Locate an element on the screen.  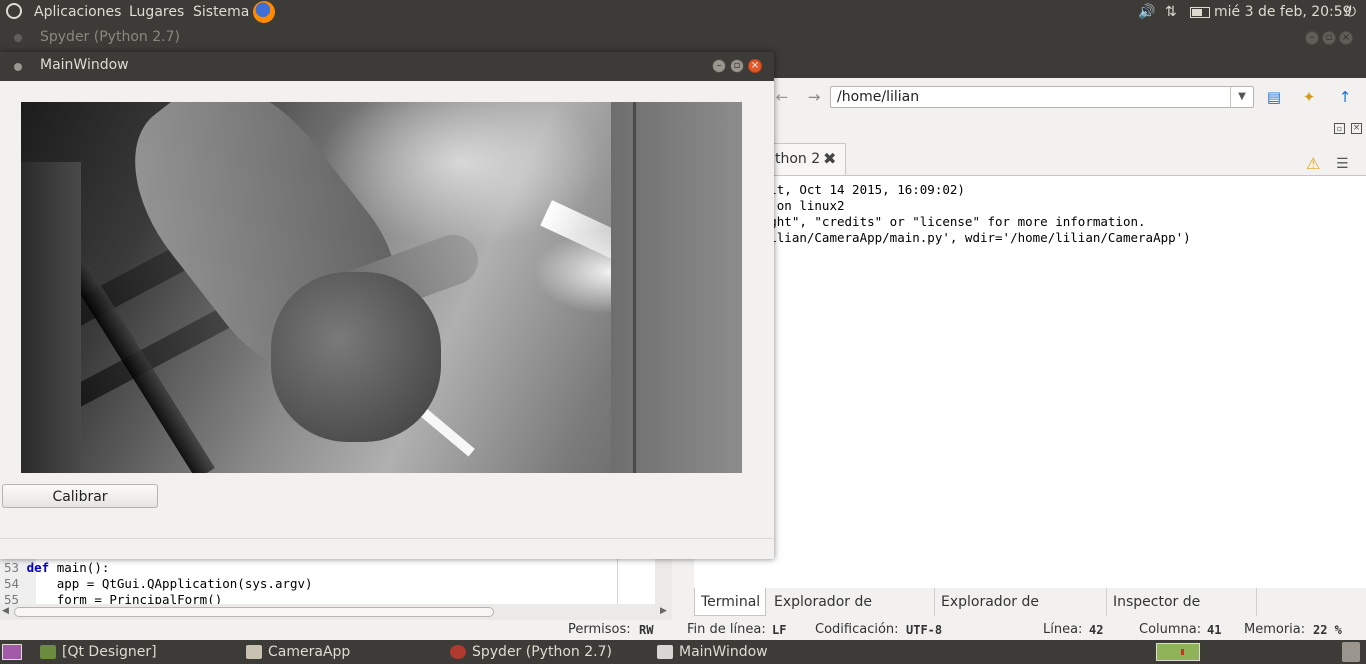
columna-label: Columna: is located at coordinates (1170, 629).